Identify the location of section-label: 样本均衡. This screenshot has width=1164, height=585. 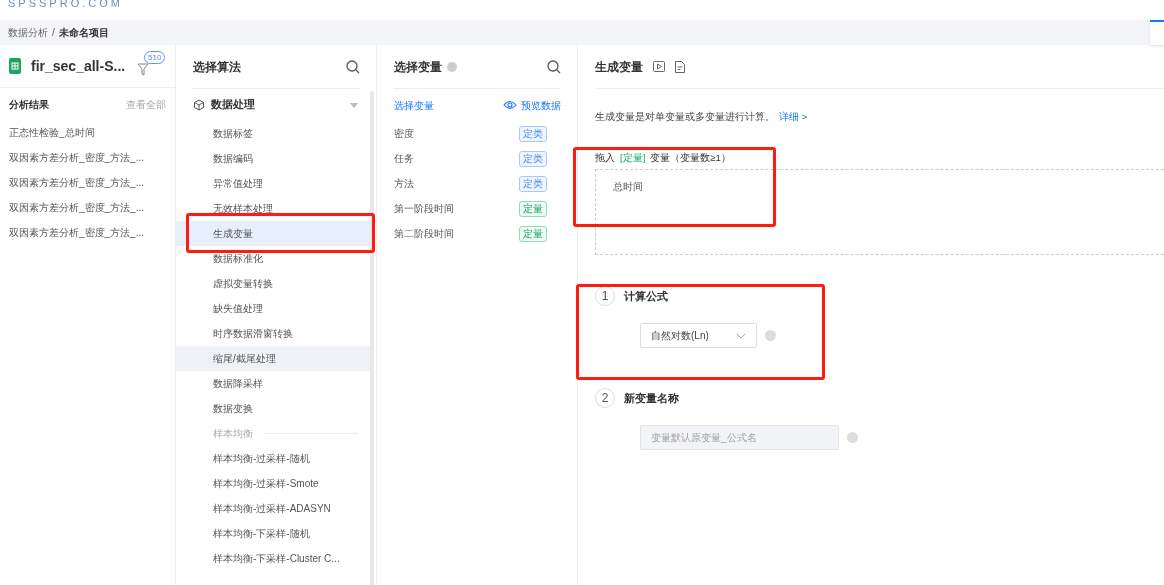
(233, 434).